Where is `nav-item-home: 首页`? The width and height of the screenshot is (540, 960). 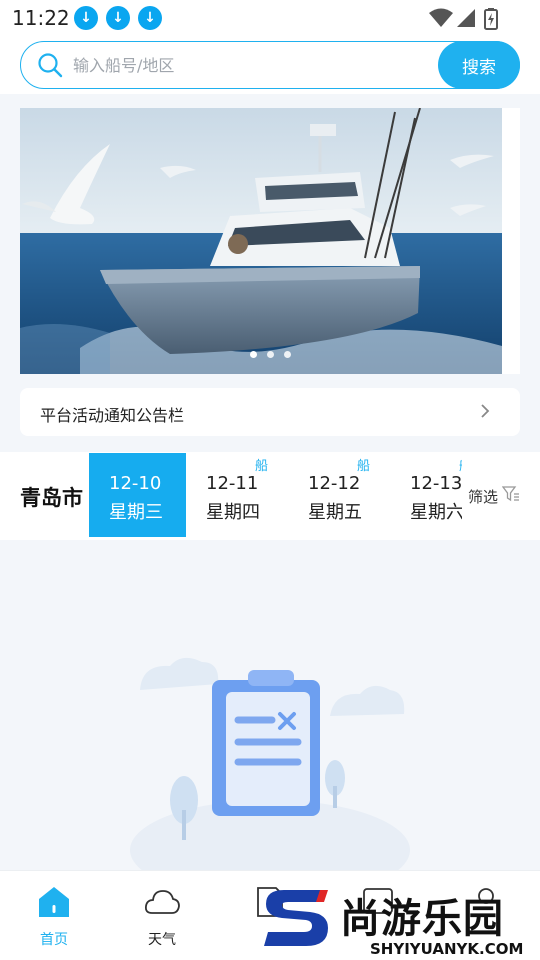 nav-item-home: 首页 is located at coordinates (50, 915).